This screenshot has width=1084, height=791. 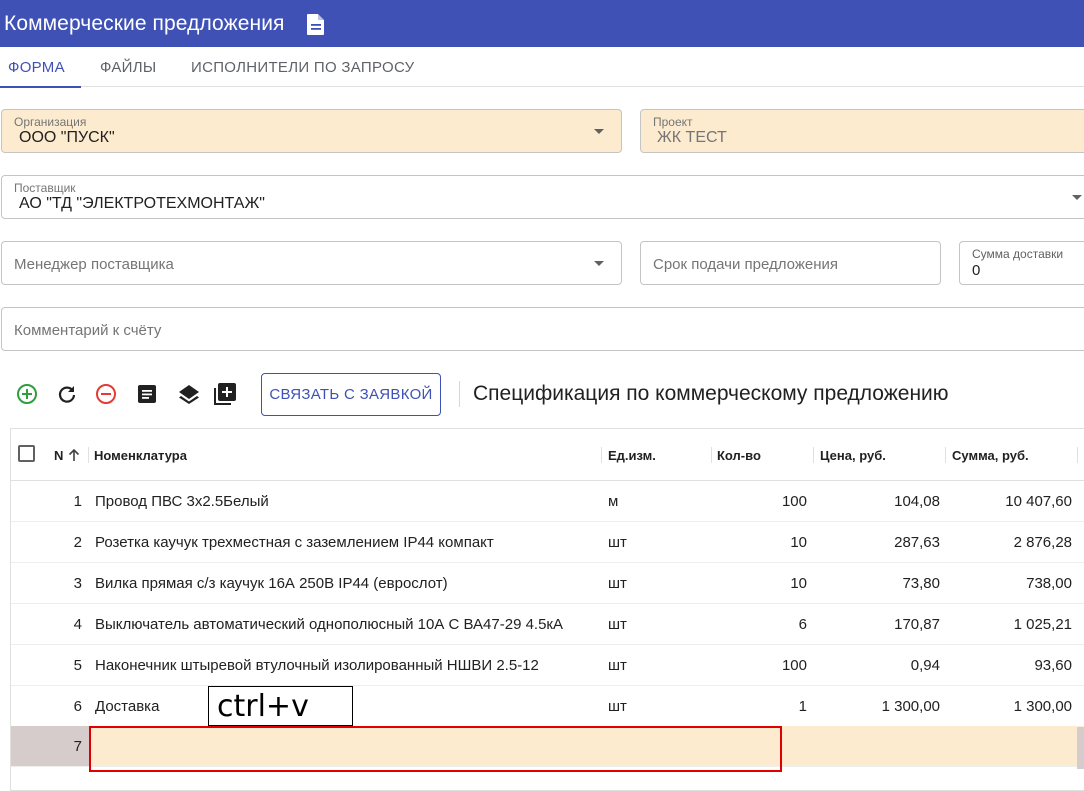 I want to click on toolbar-divider, so click(x=459, y=394).